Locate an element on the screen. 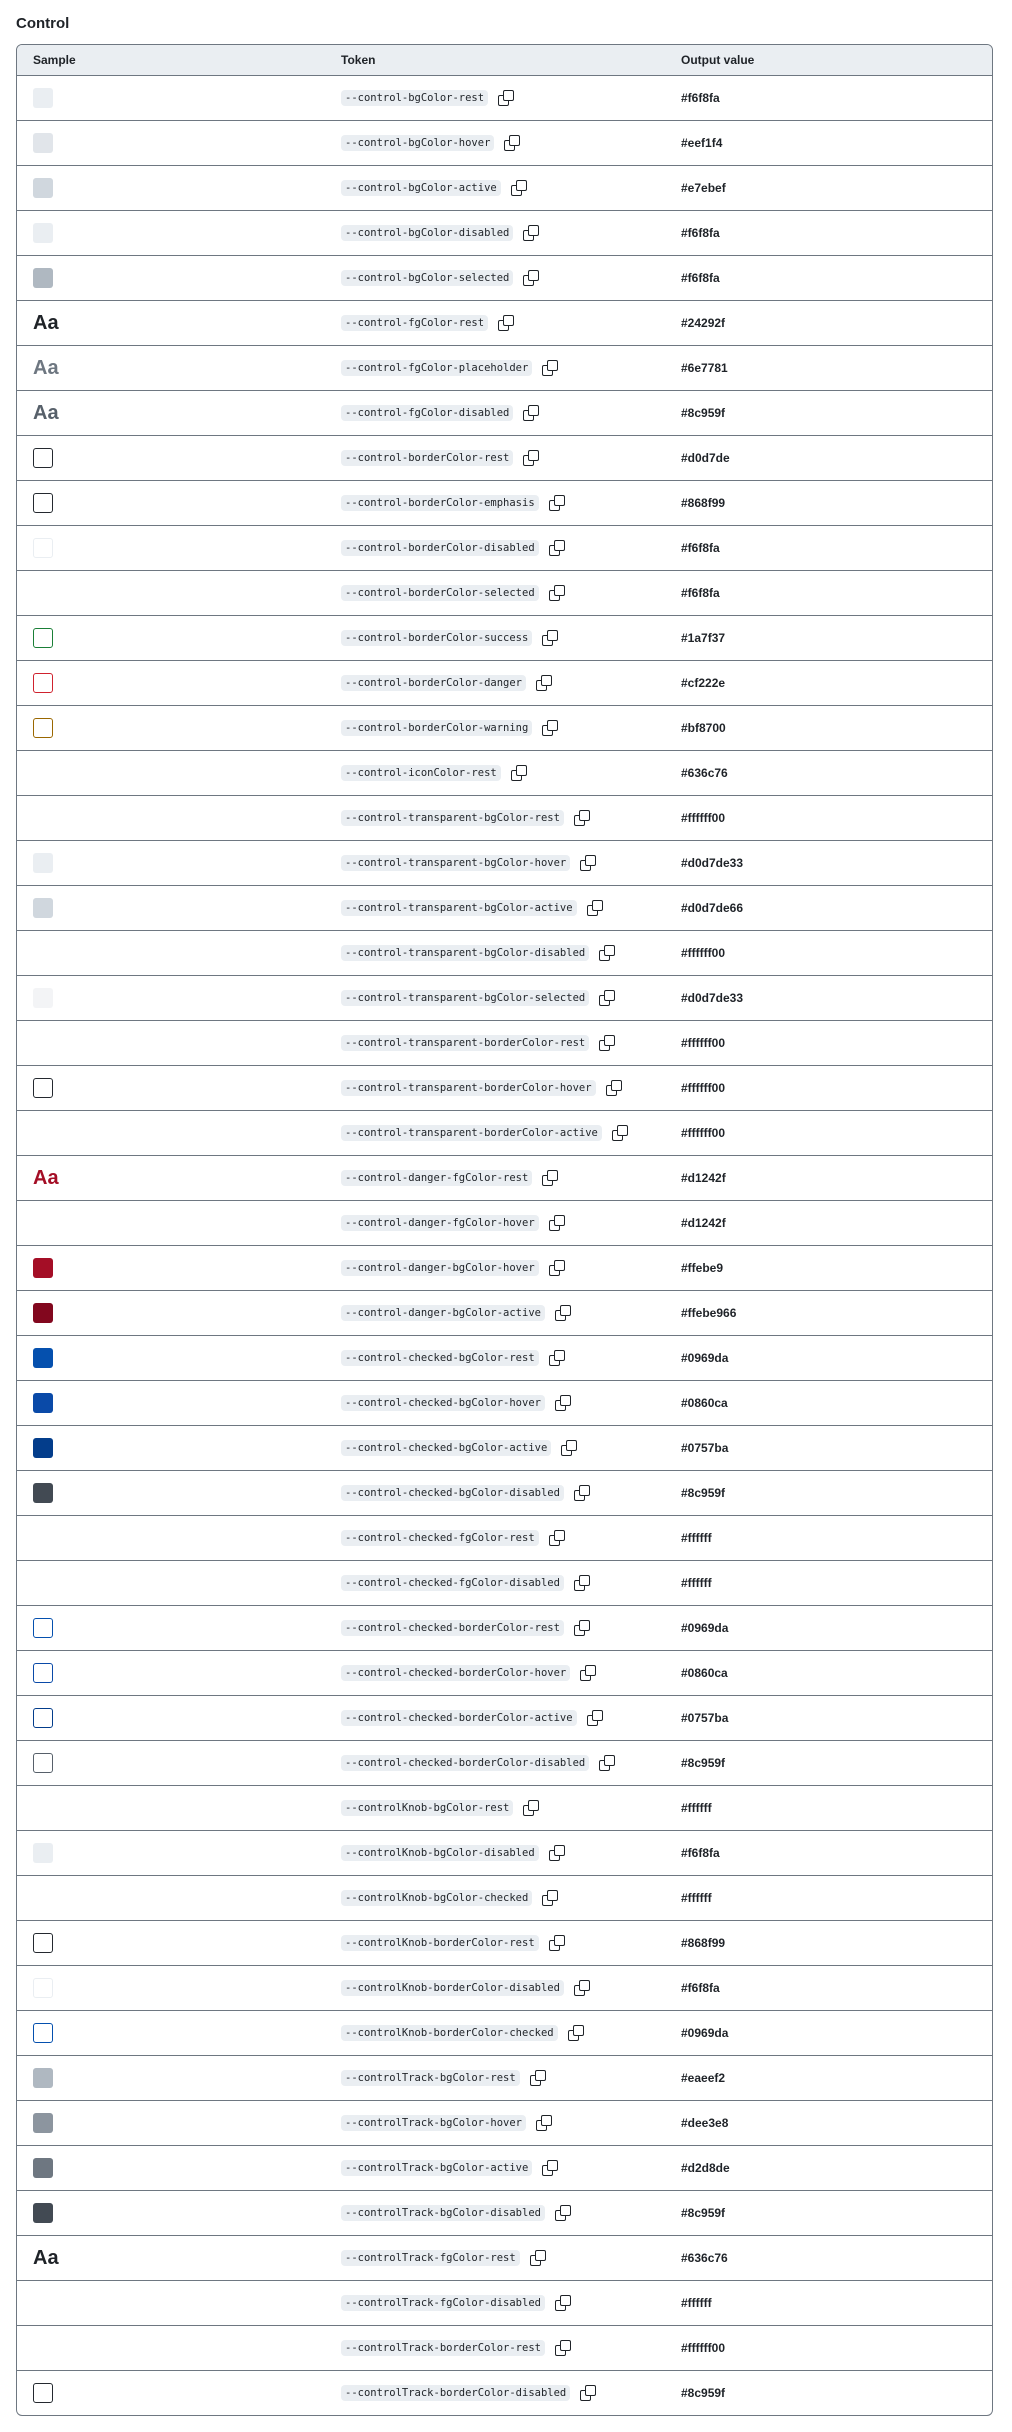 This screenshot has width=1012, height=2432. token-cell: --control-transparent-bgColor-disabled is located at coordinates (503, 953).